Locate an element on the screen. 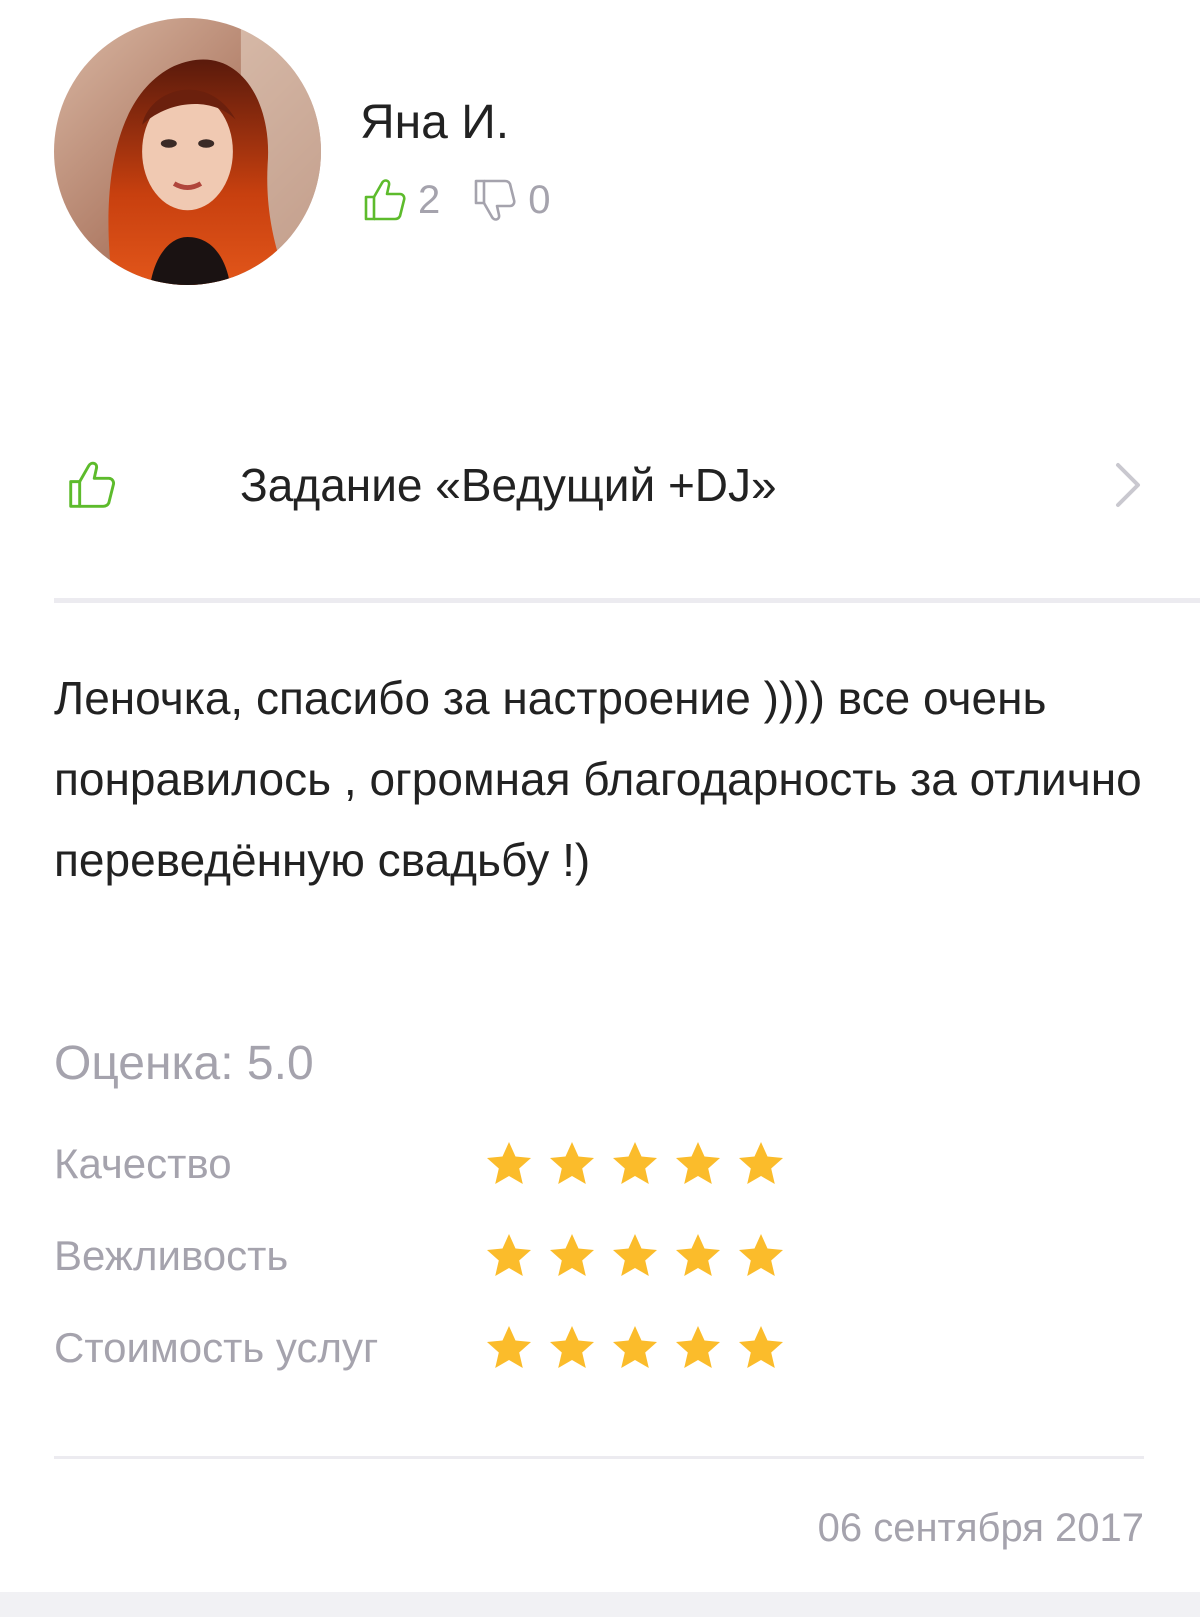  criterion-label: Качество is located at coordinates (143, 1163).